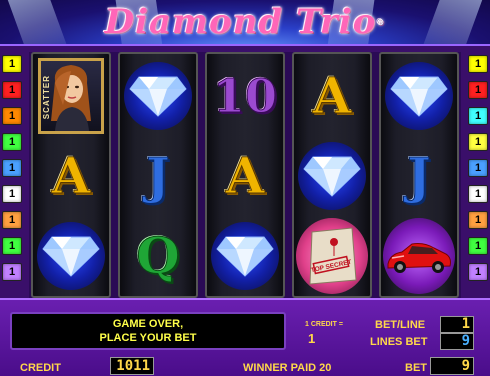 The width and height of the screenshot is (490, 376). I want to click on reel-cell: Q, so click(158, 256).